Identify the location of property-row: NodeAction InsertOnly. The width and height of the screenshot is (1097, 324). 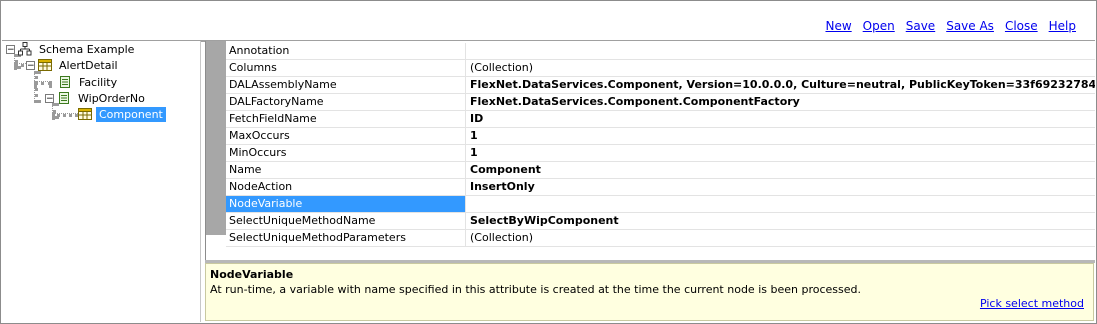
(660, 187).